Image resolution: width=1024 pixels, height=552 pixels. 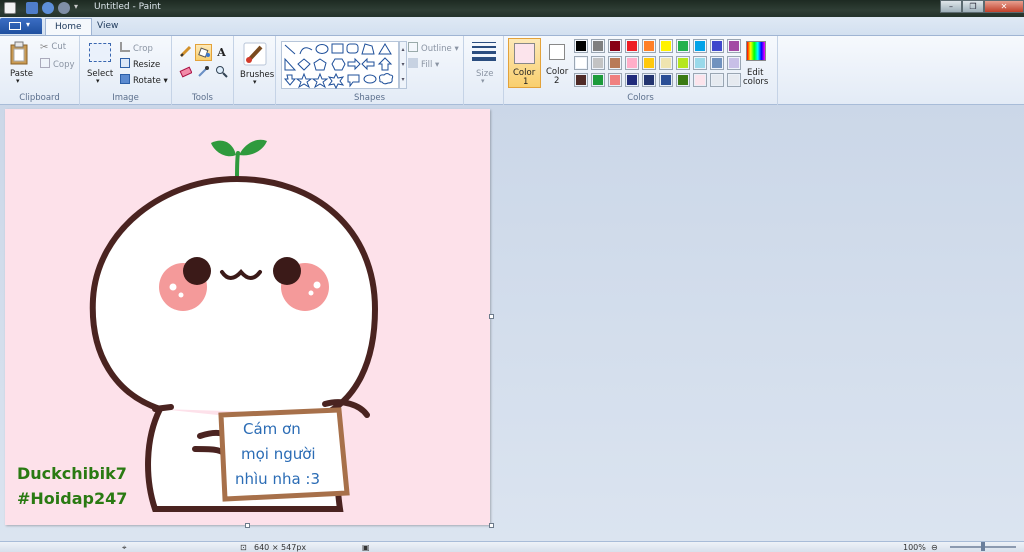 I want to click on eraser-tool, so click(x=185, y=72).